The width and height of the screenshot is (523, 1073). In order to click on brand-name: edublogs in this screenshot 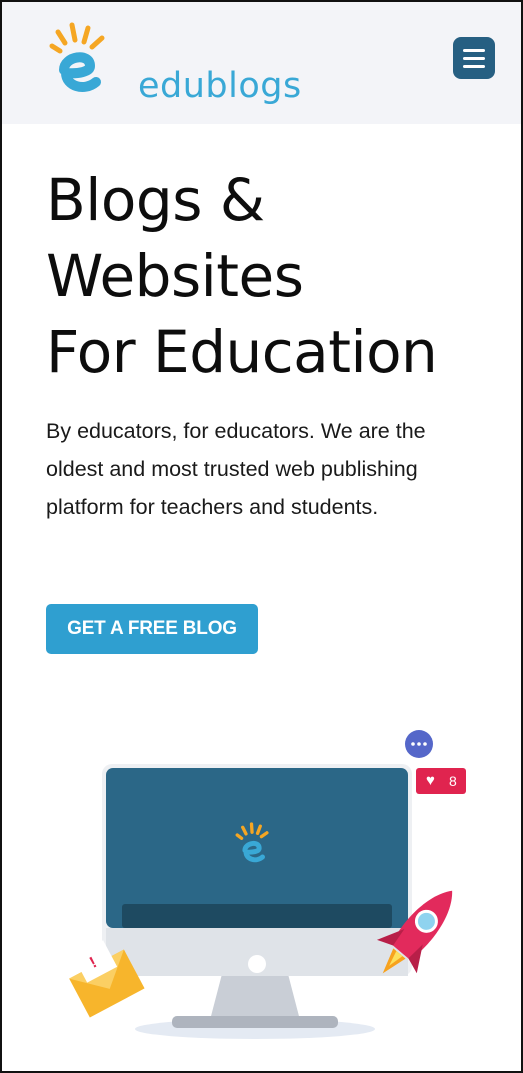, I will do `click(220, 86)`.